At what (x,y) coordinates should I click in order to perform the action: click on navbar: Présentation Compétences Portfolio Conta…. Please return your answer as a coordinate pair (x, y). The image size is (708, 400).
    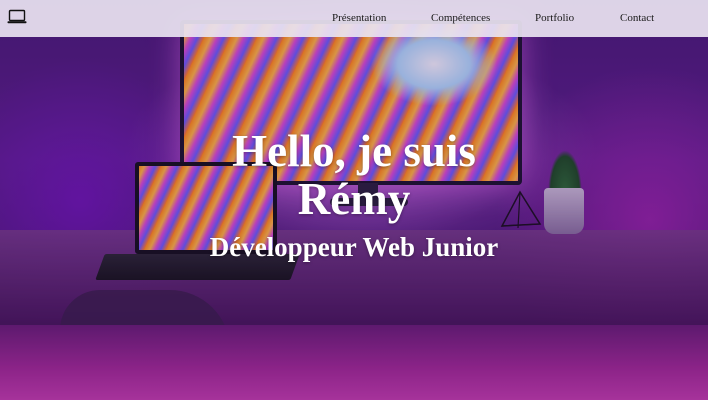
    Looking at the image, I should click on (354, 18).